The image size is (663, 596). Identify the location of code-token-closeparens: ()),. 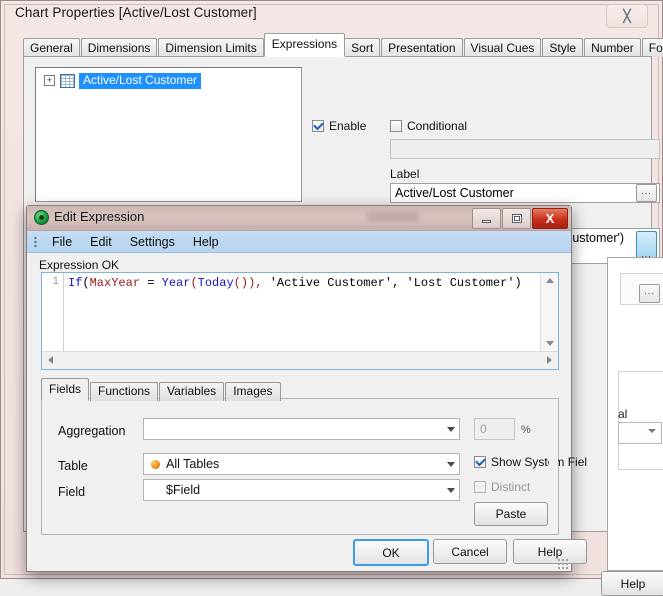
(251, 283).